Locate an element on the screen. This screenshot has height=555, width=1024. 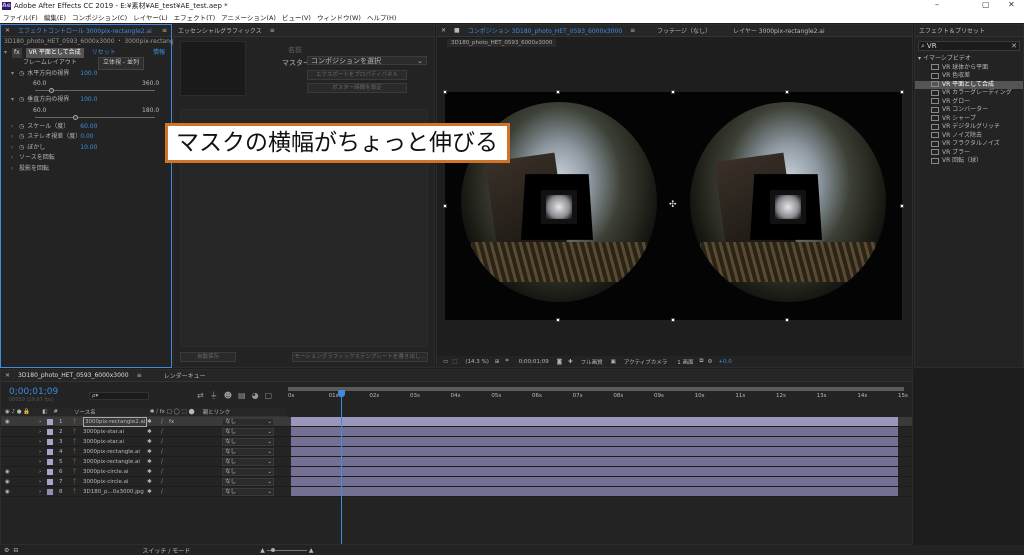
effect-item: VR グロー is located at coordinates (969, 102).